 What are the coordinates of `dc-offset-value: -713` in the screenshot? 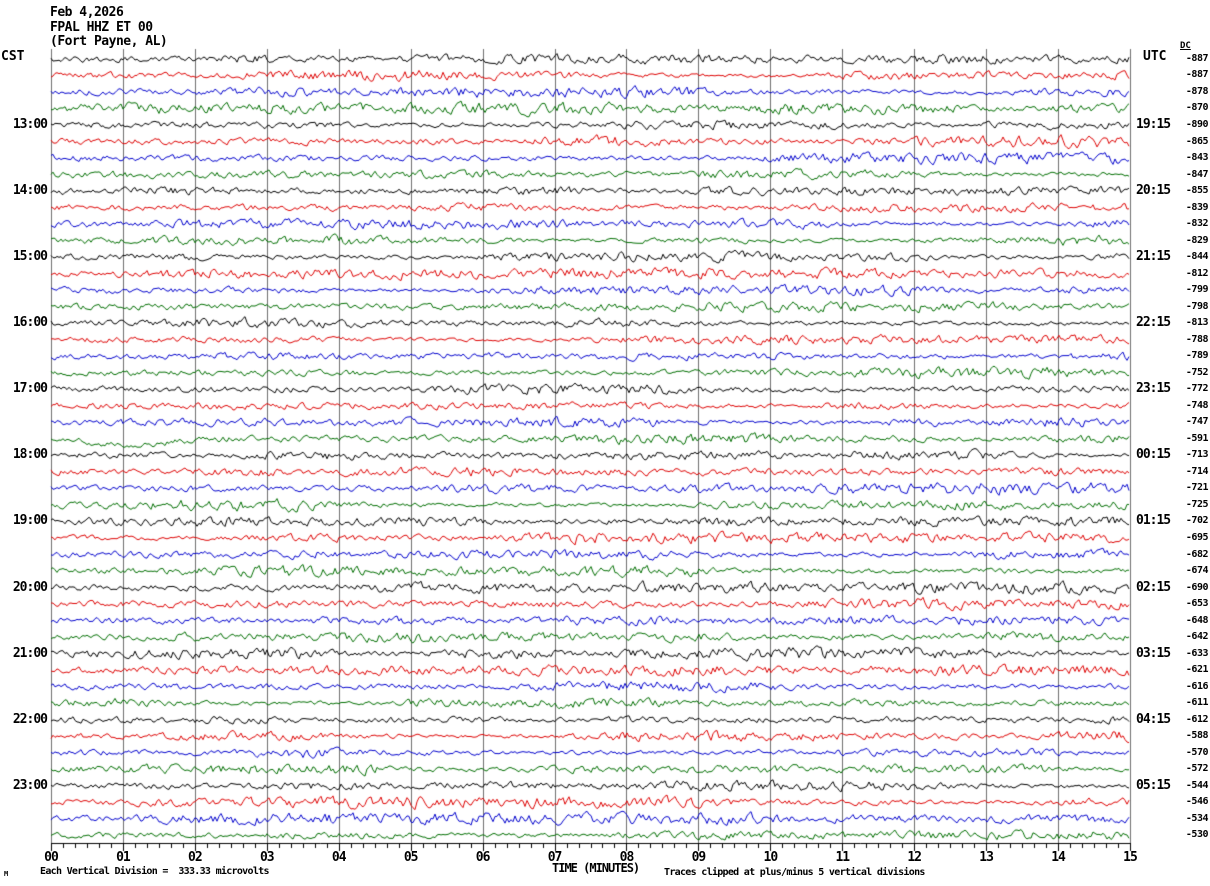 It's located at (1197, 455).